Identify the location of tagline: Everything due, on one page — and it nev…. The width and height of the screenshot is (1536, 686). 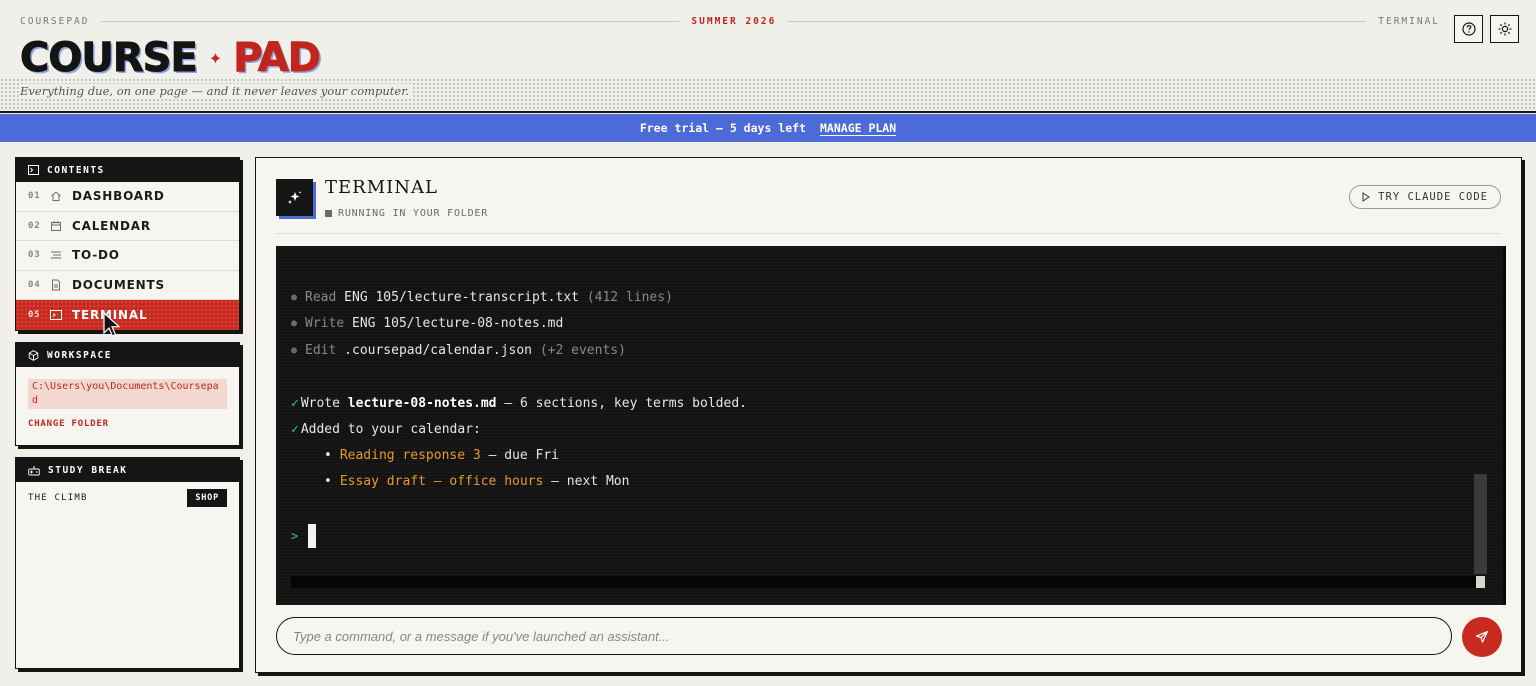
(217, 91).